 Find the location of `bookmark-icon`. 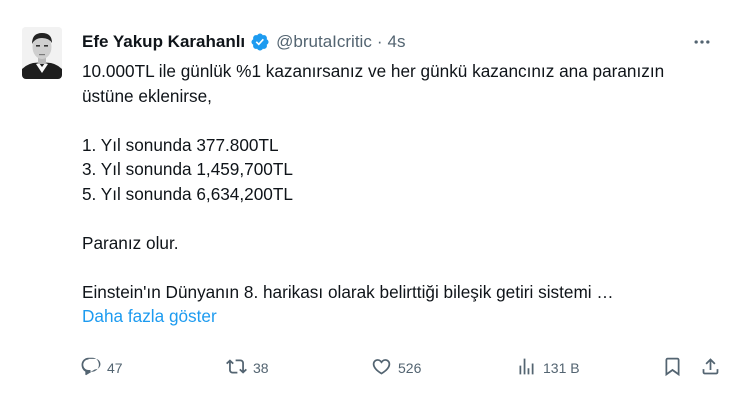

bookmark-icon is located at coordinates (672, 368).